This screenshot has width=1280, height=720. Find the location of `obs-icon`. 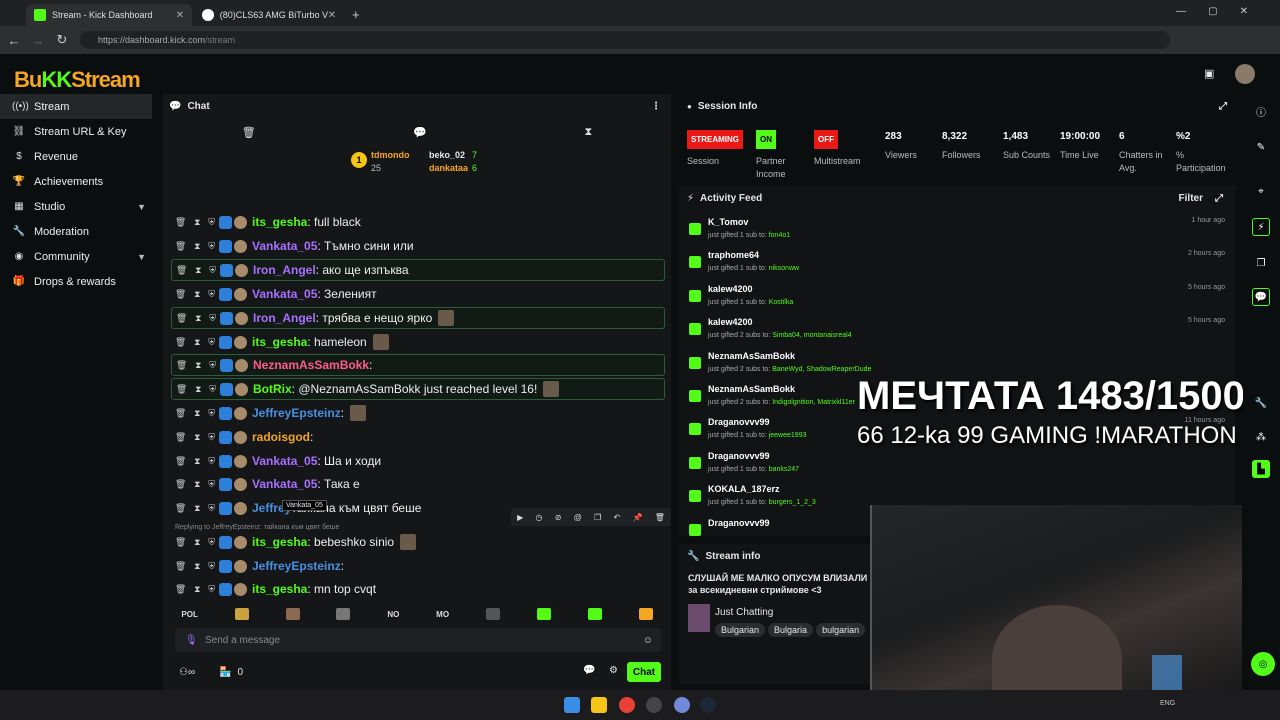

obs-icon is located at coordinates (654, 705).